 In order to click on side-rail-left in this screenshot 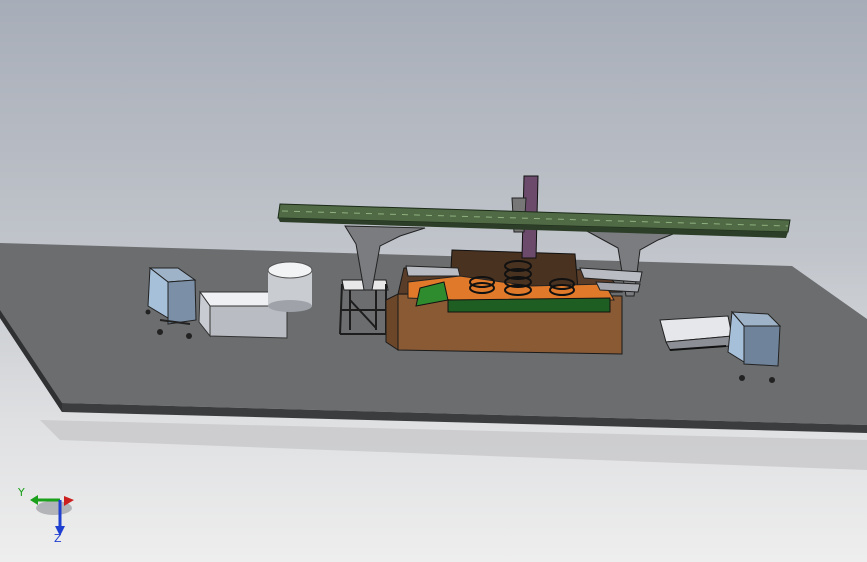, I will do `click(433, 271)`.